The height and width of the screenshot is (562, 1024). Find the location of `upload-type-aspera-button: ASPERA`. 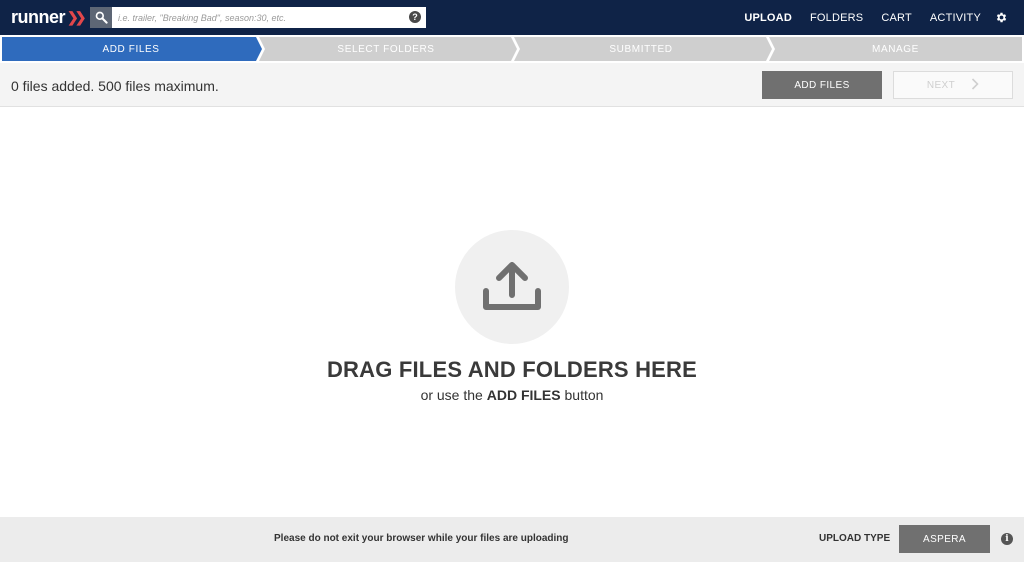

upload-type-aspera-button: ASPERA is located at coordinates (944, 539).